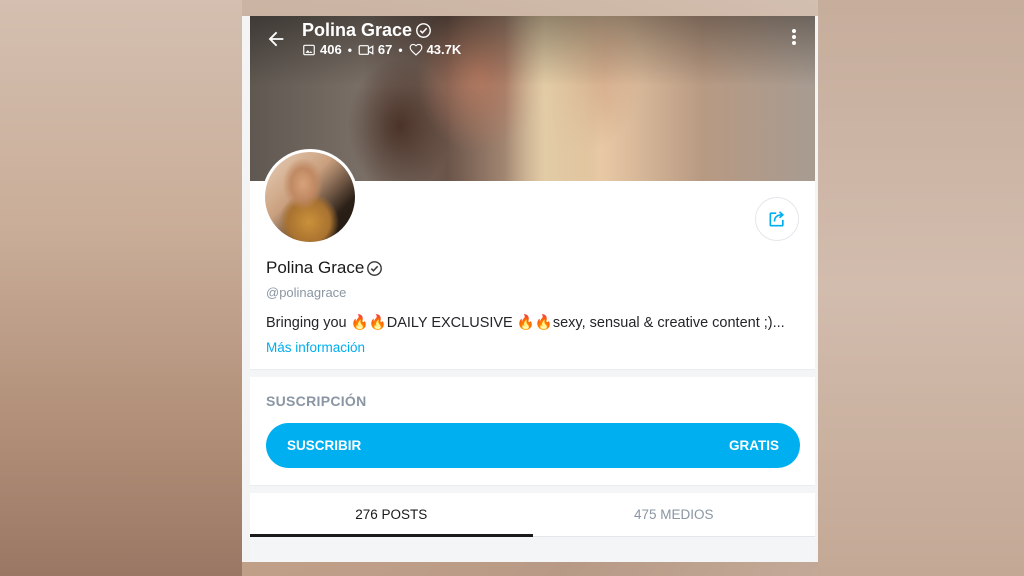  I want to click on profile-name: Polina Grace, so click(324, 268).